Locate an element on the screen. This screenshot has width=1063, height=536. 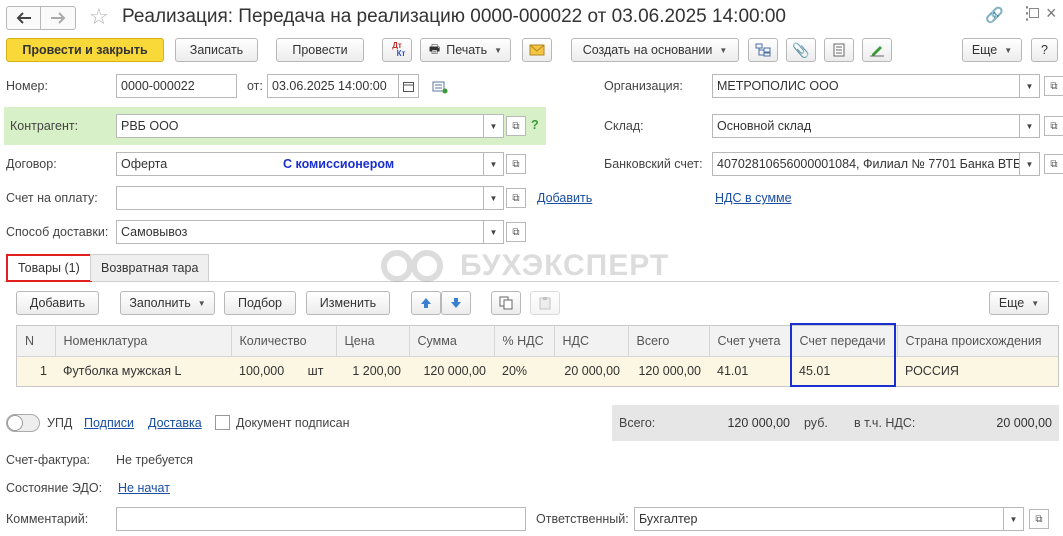
copy-row-button is located at coordinates (506, 303).